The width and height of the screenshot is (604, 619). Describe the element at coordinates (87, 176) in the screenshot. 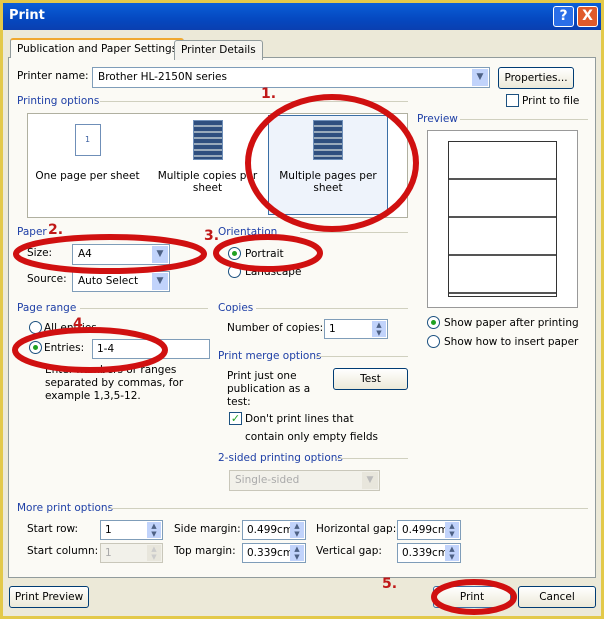

I see `option-label: One page per sheet` at that location.